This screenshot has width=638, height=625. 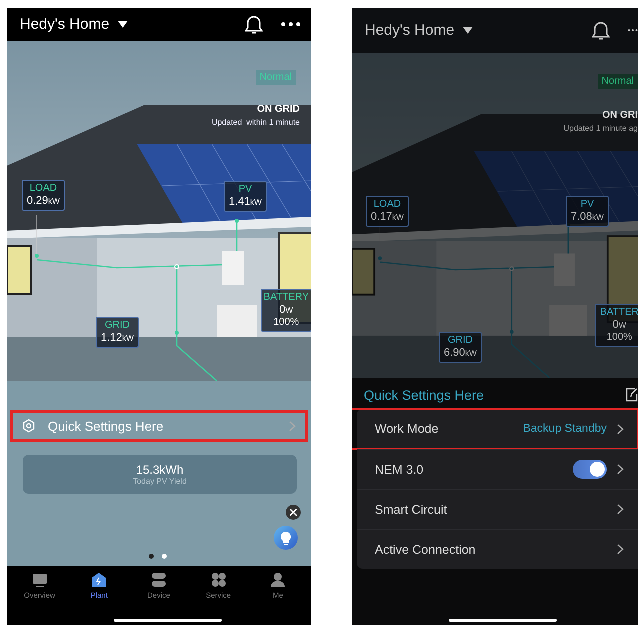 I want to click on edit-icon, so click(x=632, y=395).